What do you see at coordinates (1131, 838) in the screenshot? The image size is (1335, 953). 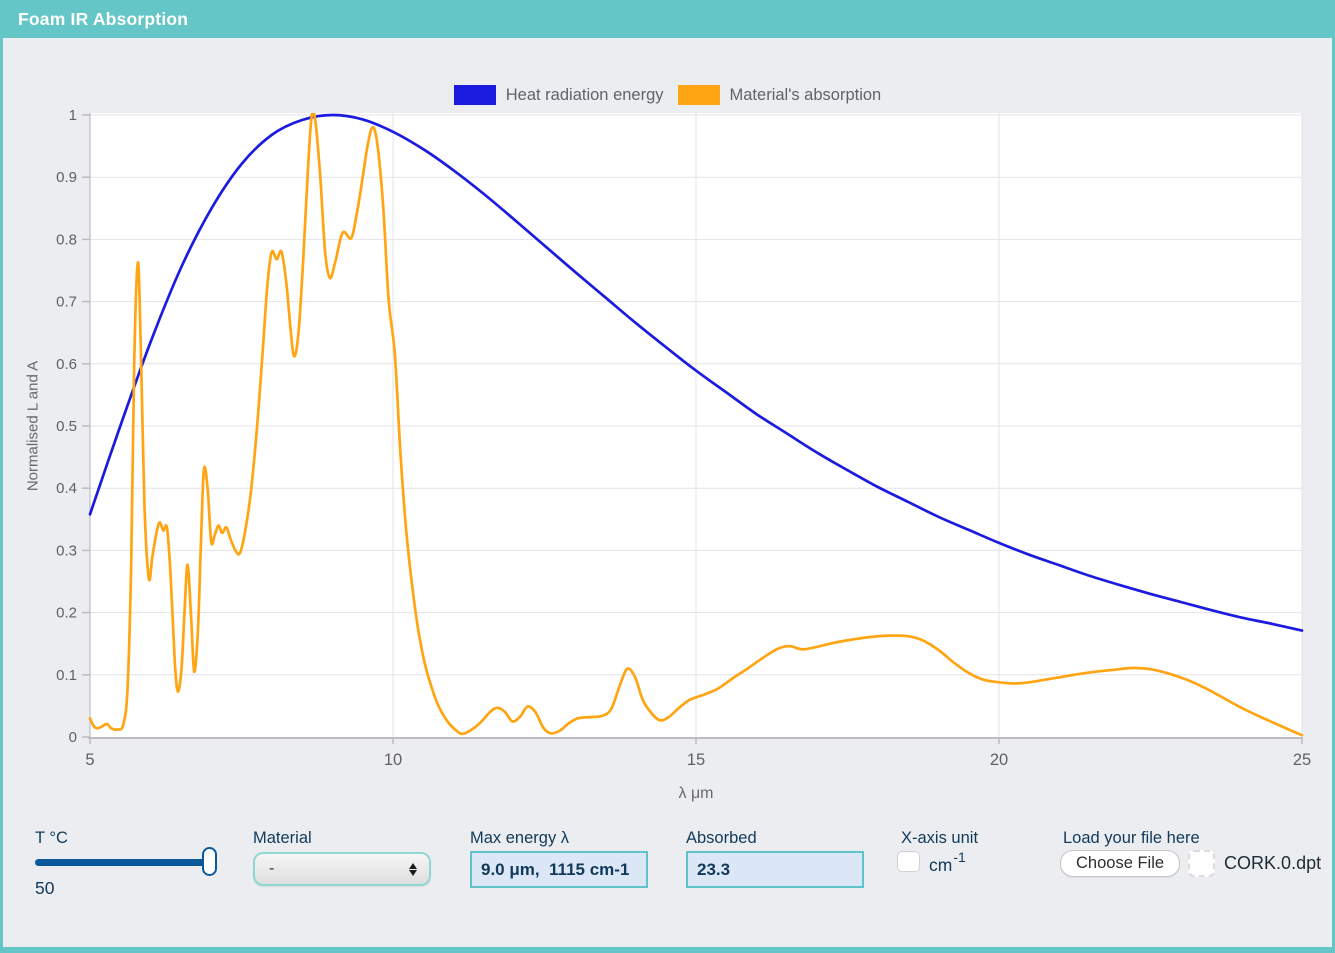 I see `file-load-label: Load your file here` at bounding box center [1131, 838].